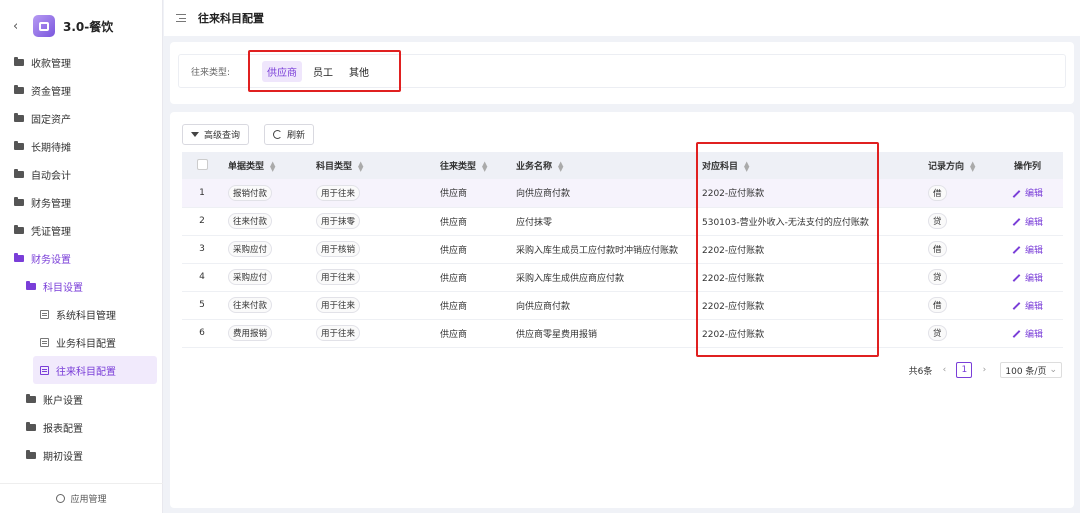  I want to click on page-size-select: 100 条/页 ⌄, so click(1031, 370).